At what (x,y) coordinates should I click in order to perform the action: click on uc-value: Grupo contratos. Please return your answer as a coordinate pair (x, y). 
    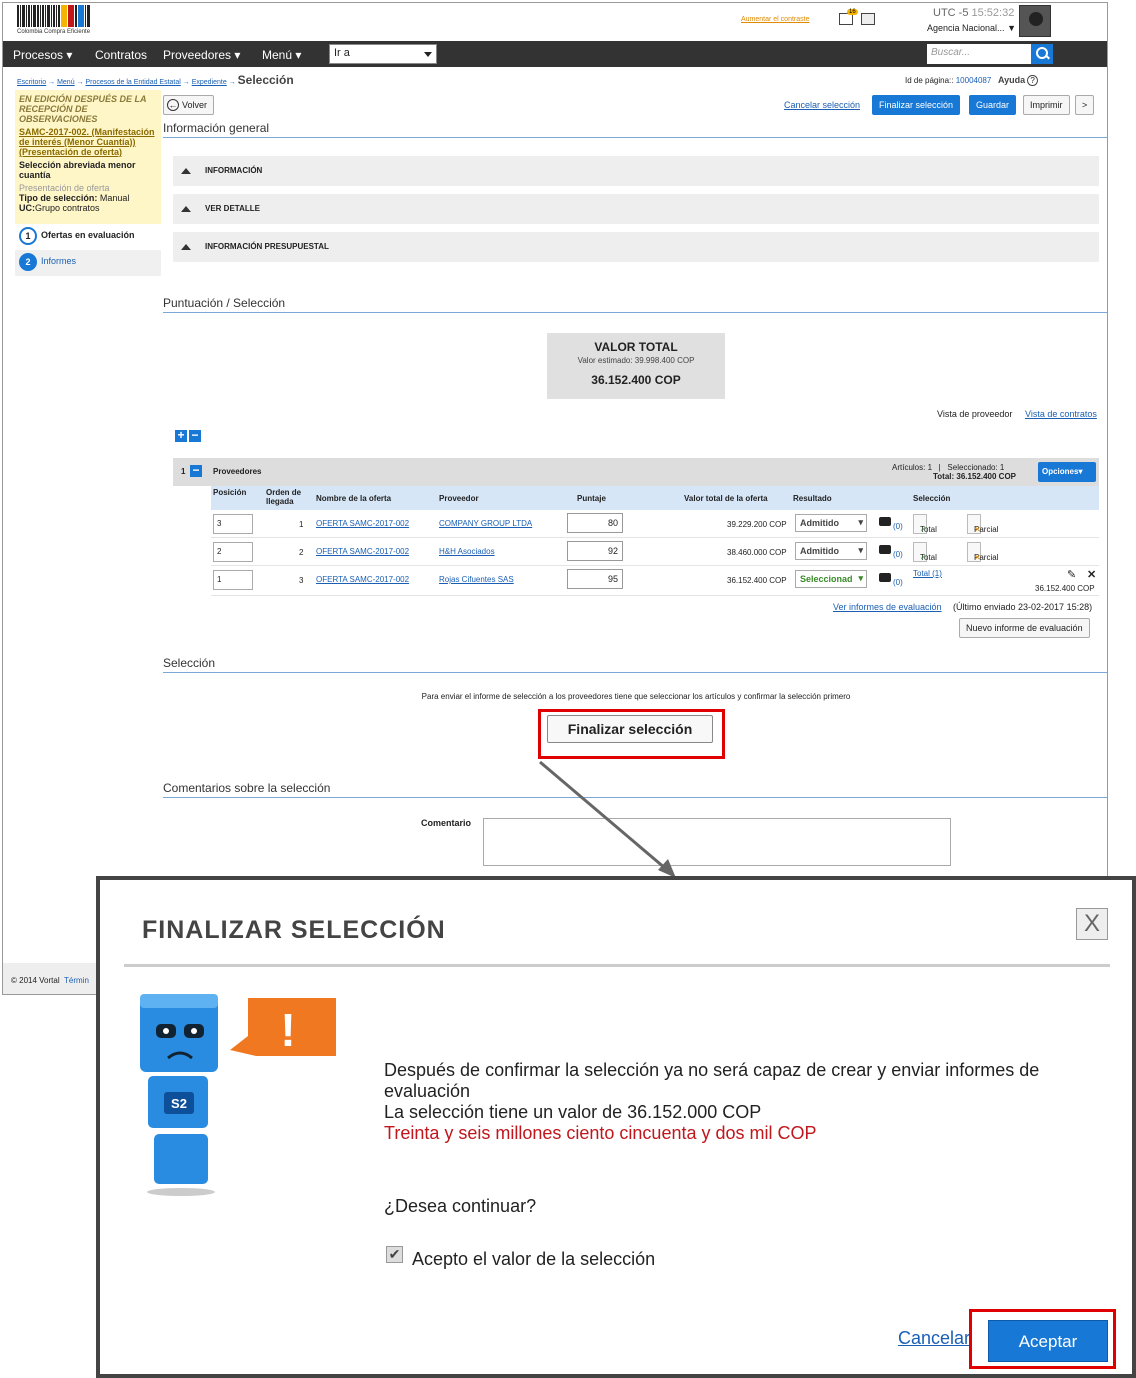
    Looking at the image, I should click on (67, 208).